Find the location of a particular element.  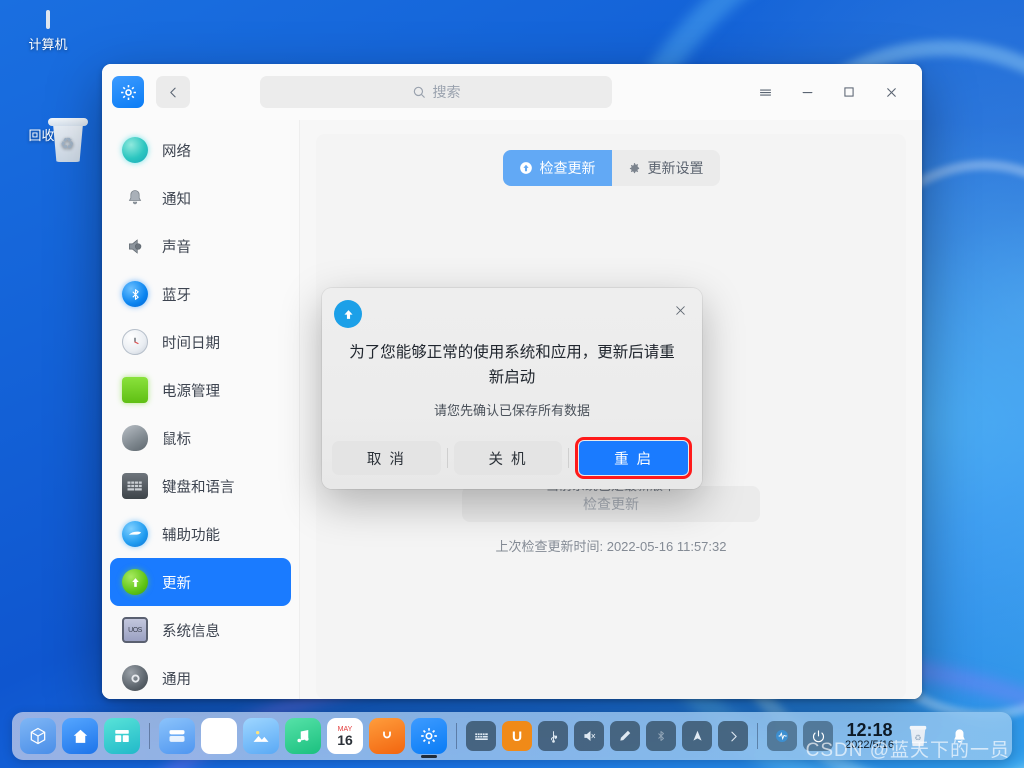

last-check-time: 上次检查更新时间: 2022-05-16 11:57:32 is located at coordinates (611, 546).